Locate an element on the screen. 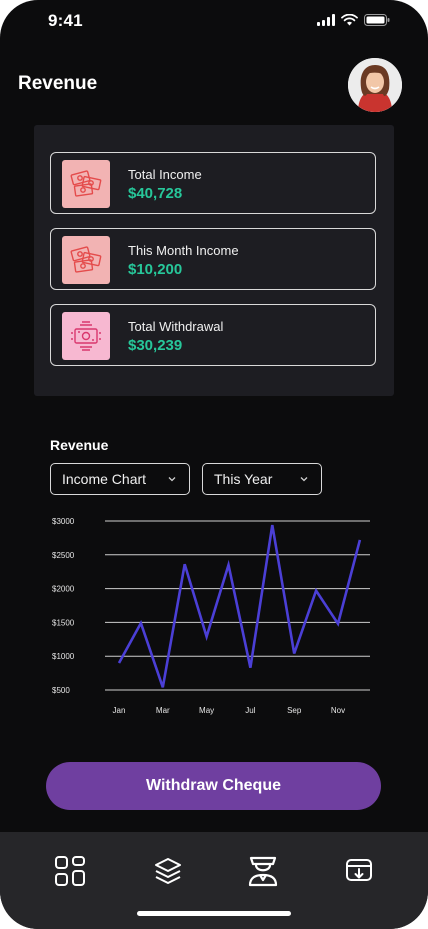 Image resolution: width=428 pixels, height=929 pixels. avatar is located at coordinates (375, 85).